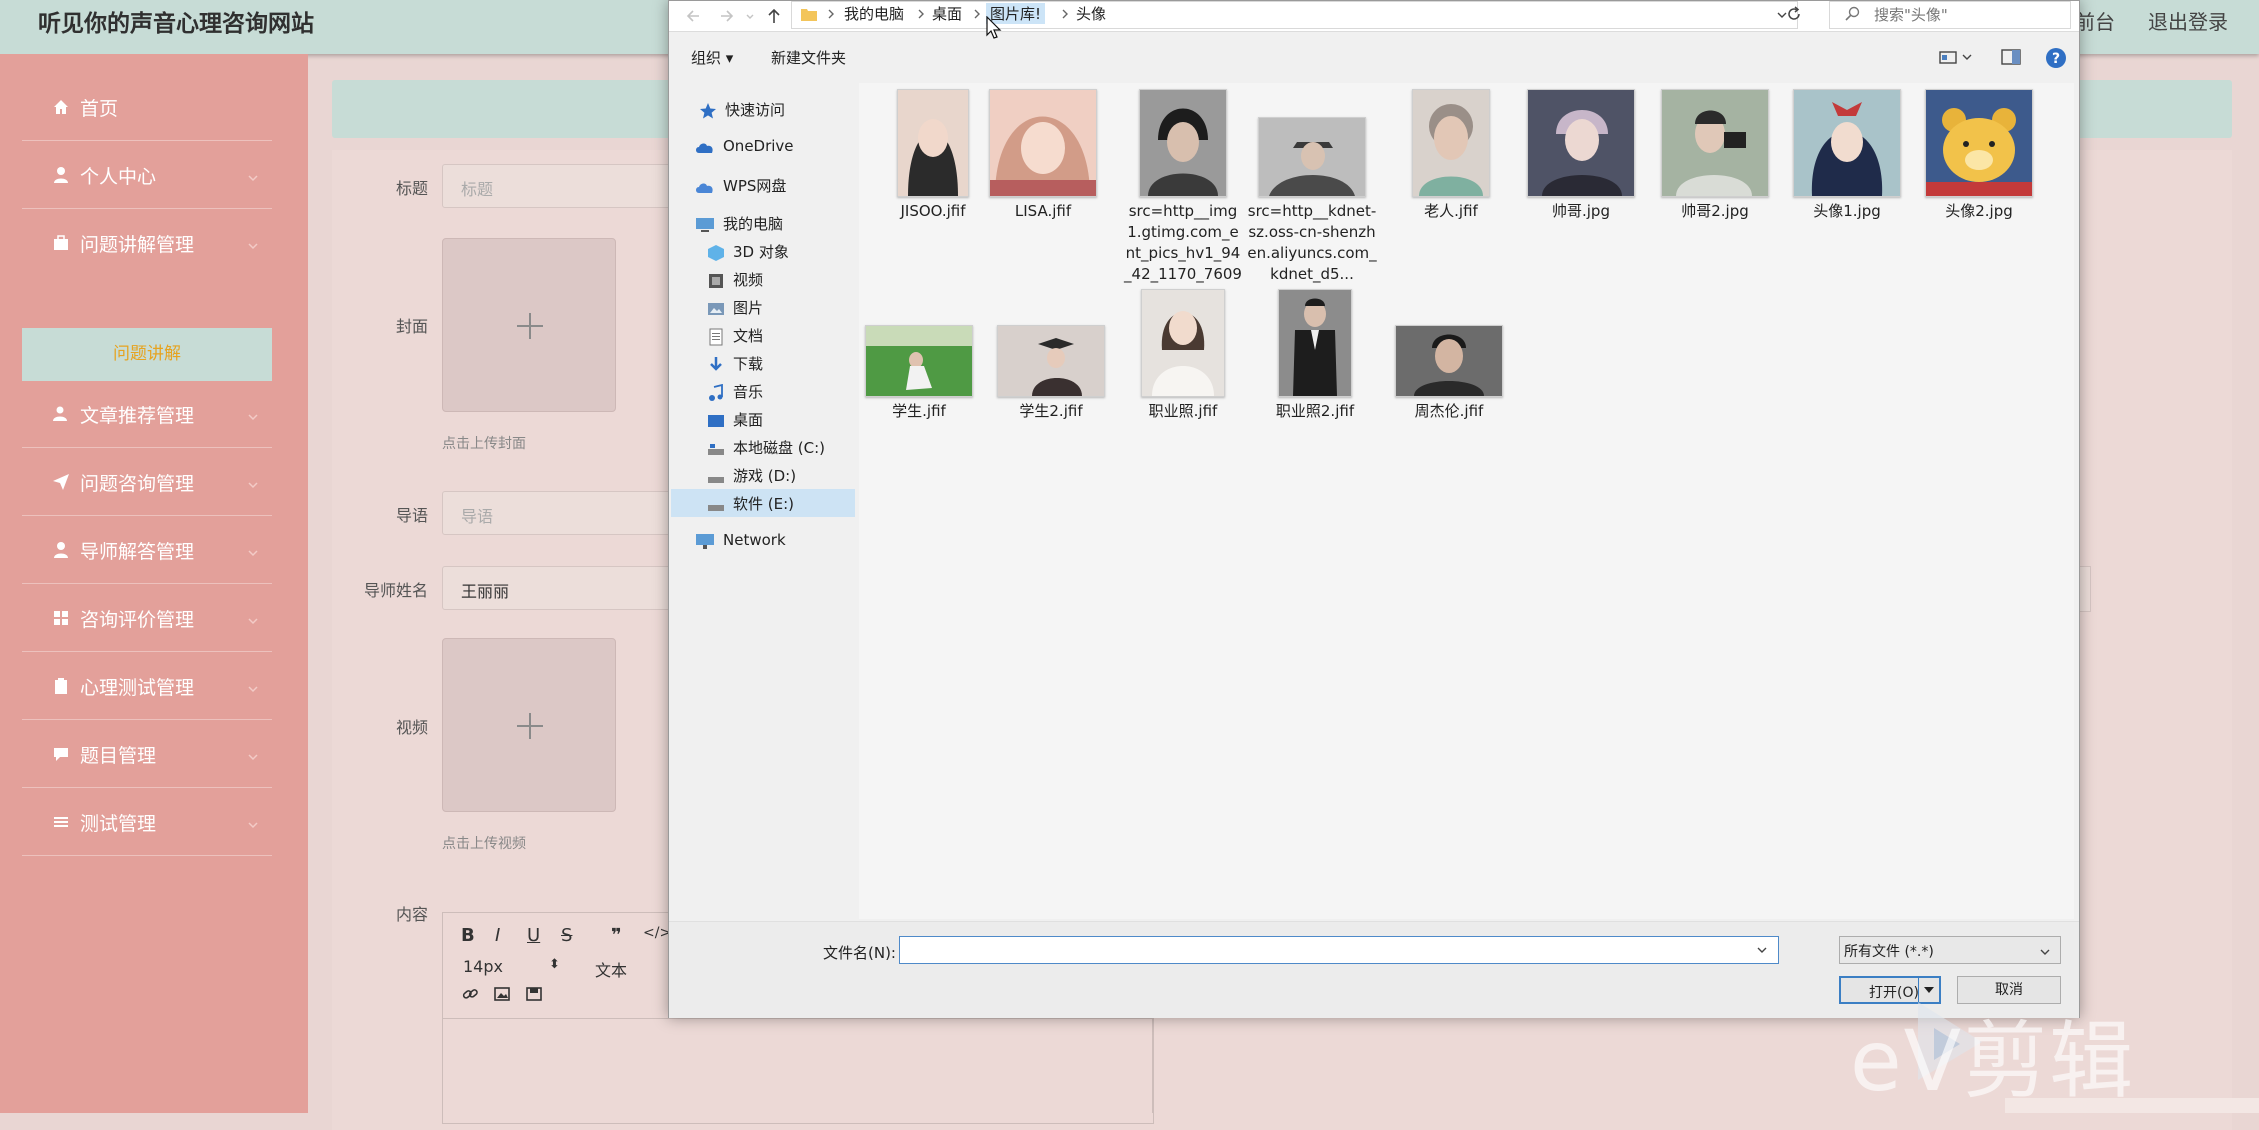 The height and width of the screenshot is (1130, 2259). What do you see at coordinates (874, 13) in the screenshot?
I see `breadcrumb-item: 我的电脑` at bounding box center [874, 13].